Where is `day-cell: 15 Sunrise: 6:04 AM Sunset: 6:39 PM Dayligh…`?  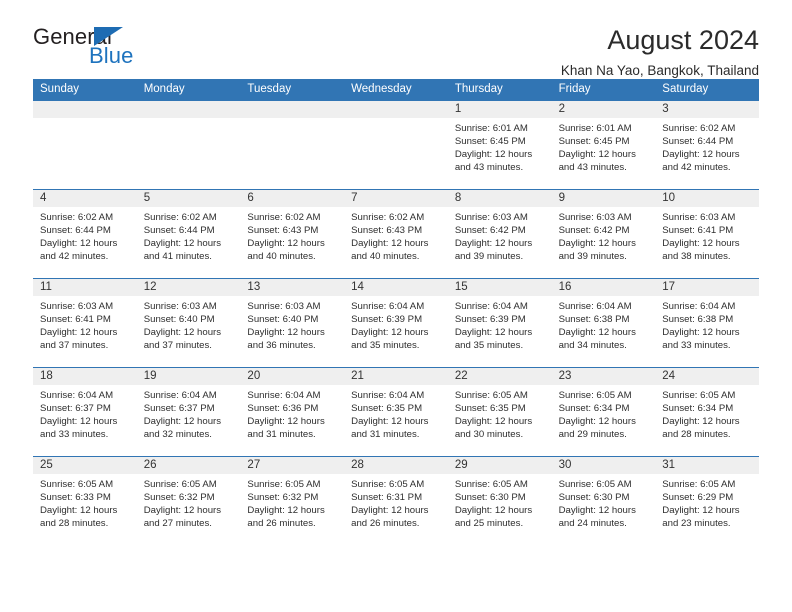 day-cell: 15 Sunrise: 6:04 AM Sunset: 6:39 PM Dayligh… is located at coordinates (499, 323).